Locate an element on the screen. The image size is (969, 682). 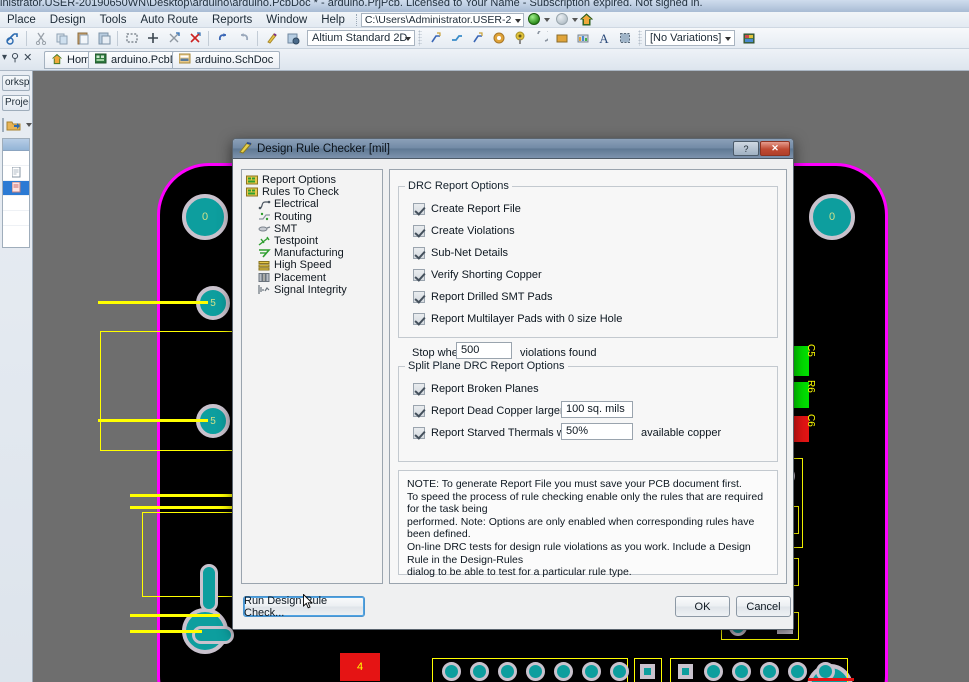
menu-tools: Tools is located at coordinates (113, 20).